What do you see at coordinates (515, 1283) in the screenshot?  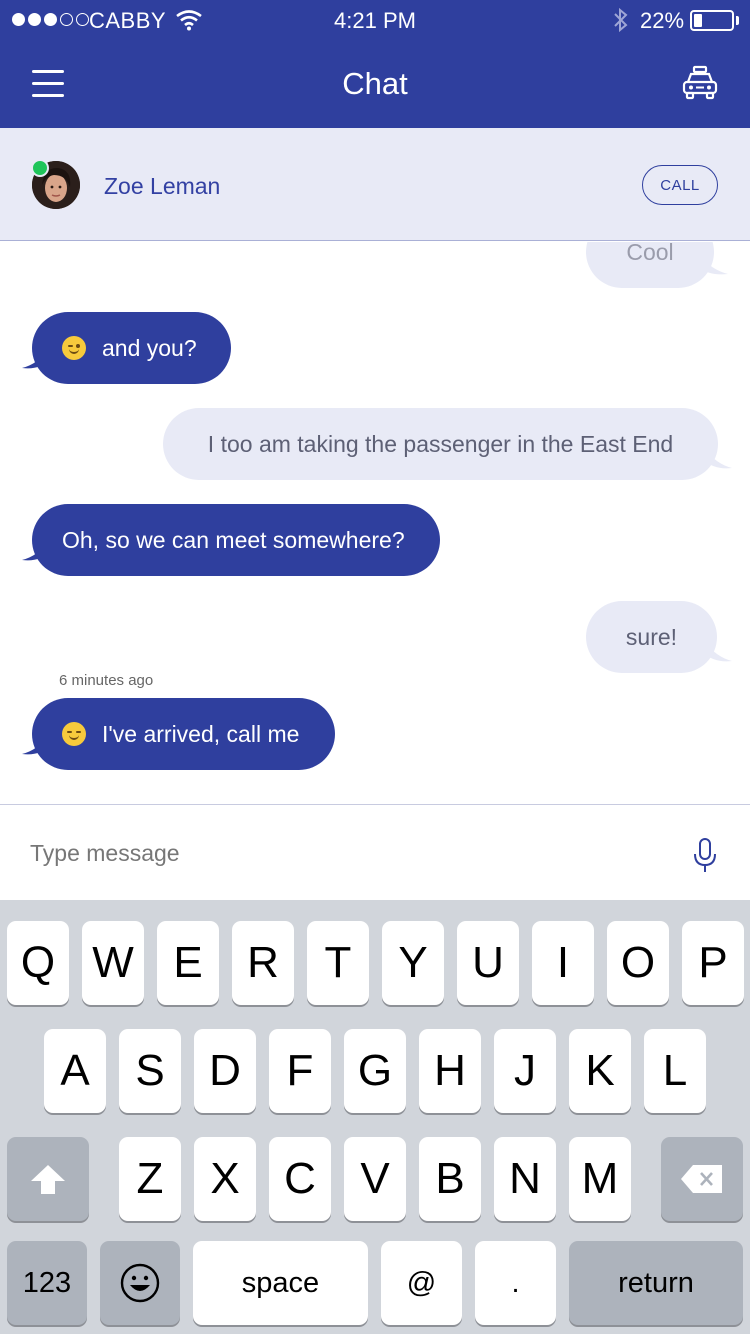 I see `period-key: .` at bounding box center [515, 1283].